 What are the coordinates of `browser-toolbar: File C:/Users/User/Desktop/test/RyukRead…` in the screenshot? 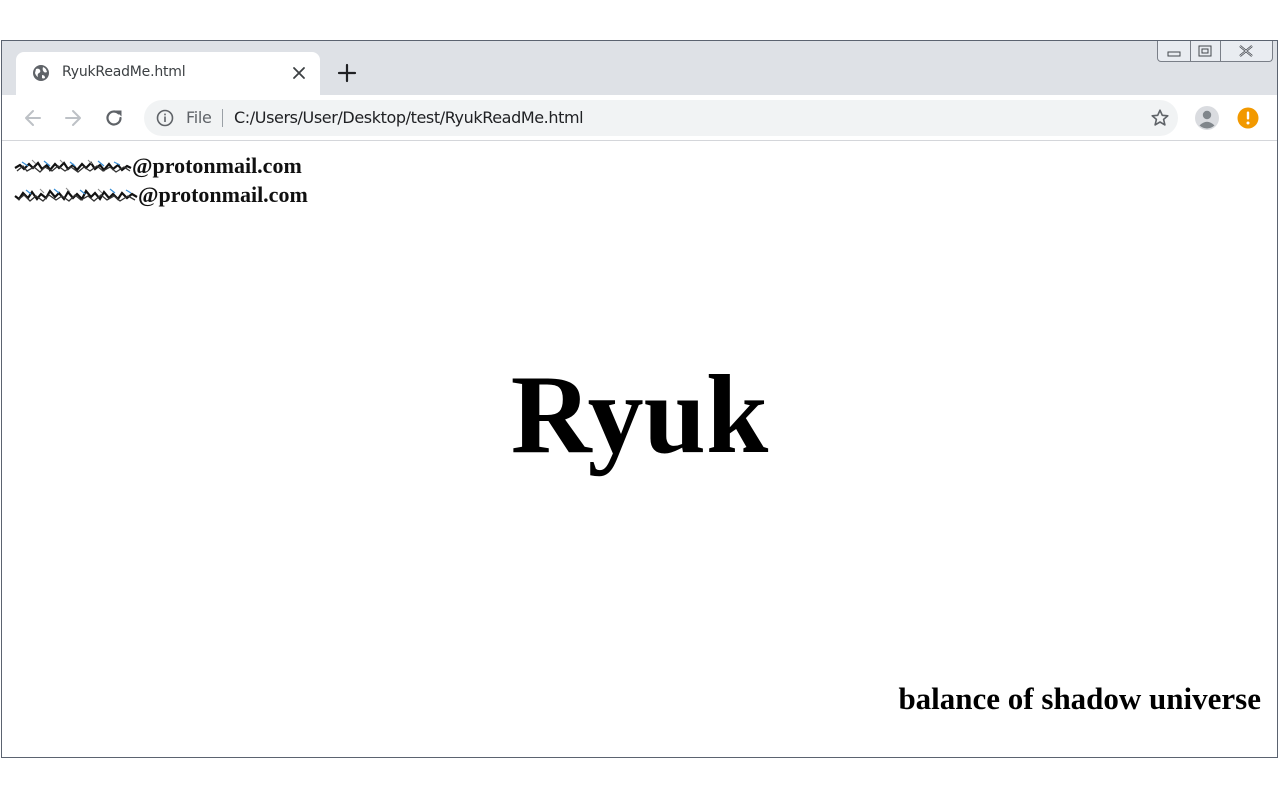 It's located at (639, 118).